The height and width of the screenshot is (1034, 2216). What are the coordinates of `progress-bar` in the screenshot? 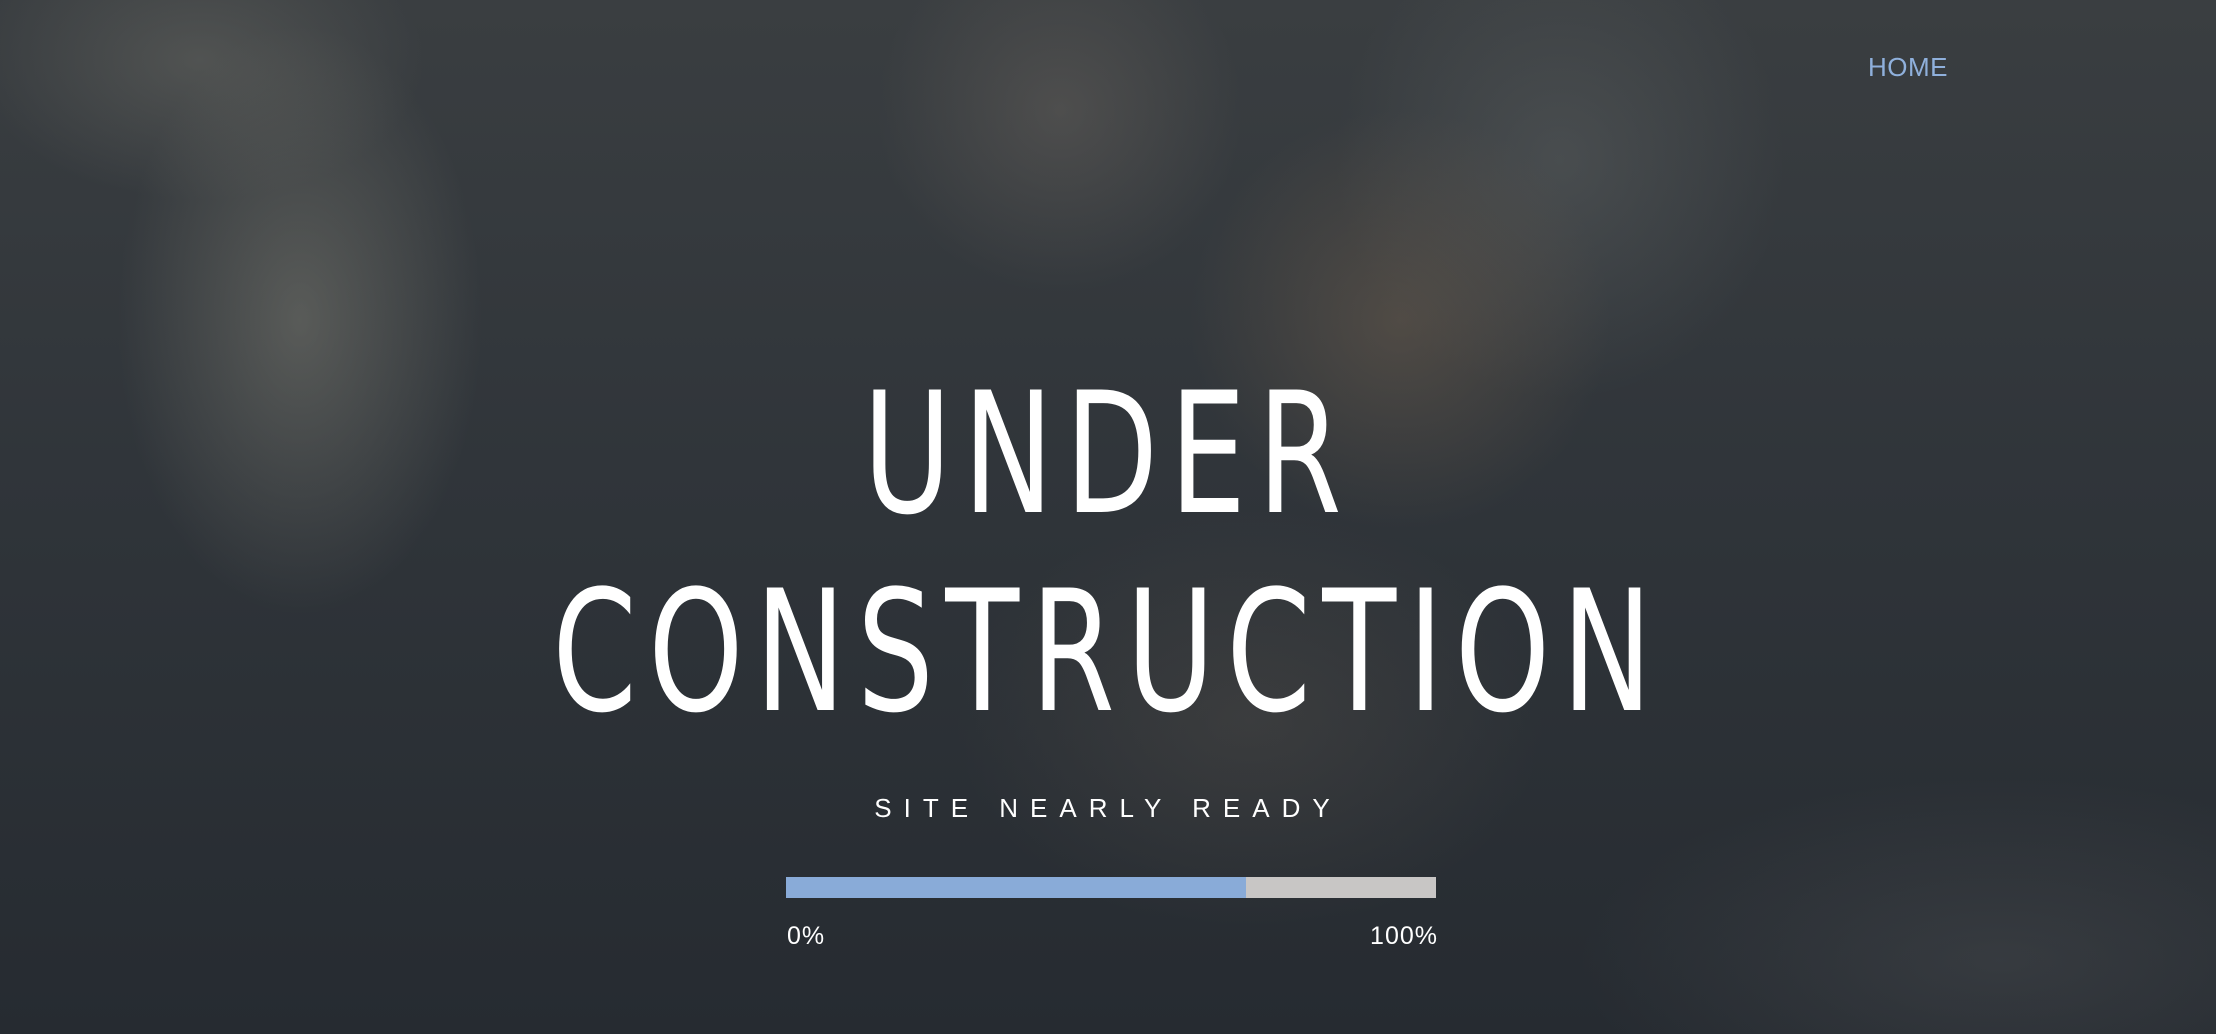 It's located at (1111, 887).